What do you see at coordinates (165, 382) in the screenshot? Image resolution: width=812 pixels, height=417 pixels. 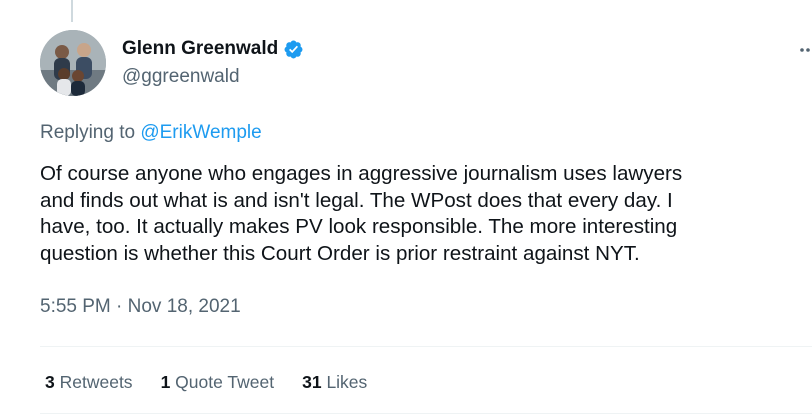 I see `quote-tweets-count: 1` at bounding box center [165, 382].